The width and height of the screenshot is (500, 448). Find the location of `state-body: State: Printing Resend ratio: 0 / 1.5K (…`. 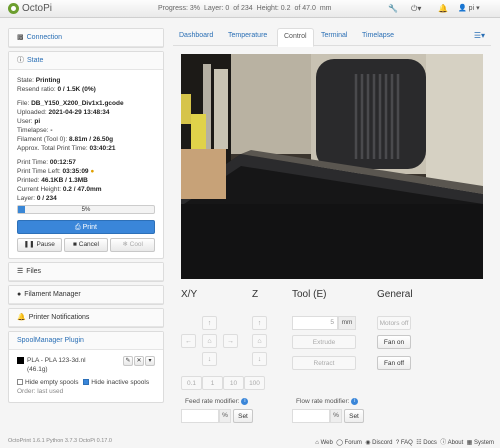

state-body: State: Printing Resend ratio: 0 / 1.5K (… is located at coordinates (86, 164).